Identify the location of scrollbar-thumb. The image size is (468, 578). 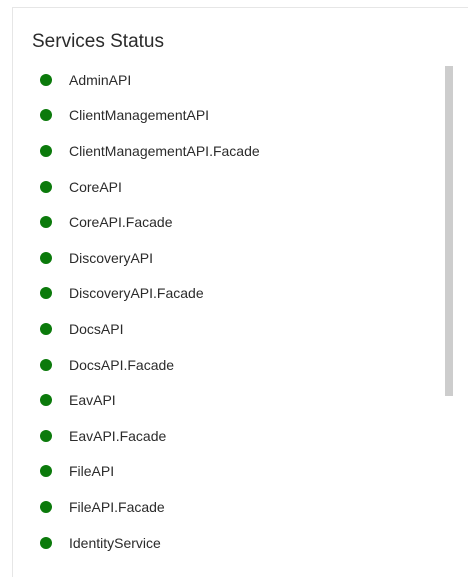
(449, 231).